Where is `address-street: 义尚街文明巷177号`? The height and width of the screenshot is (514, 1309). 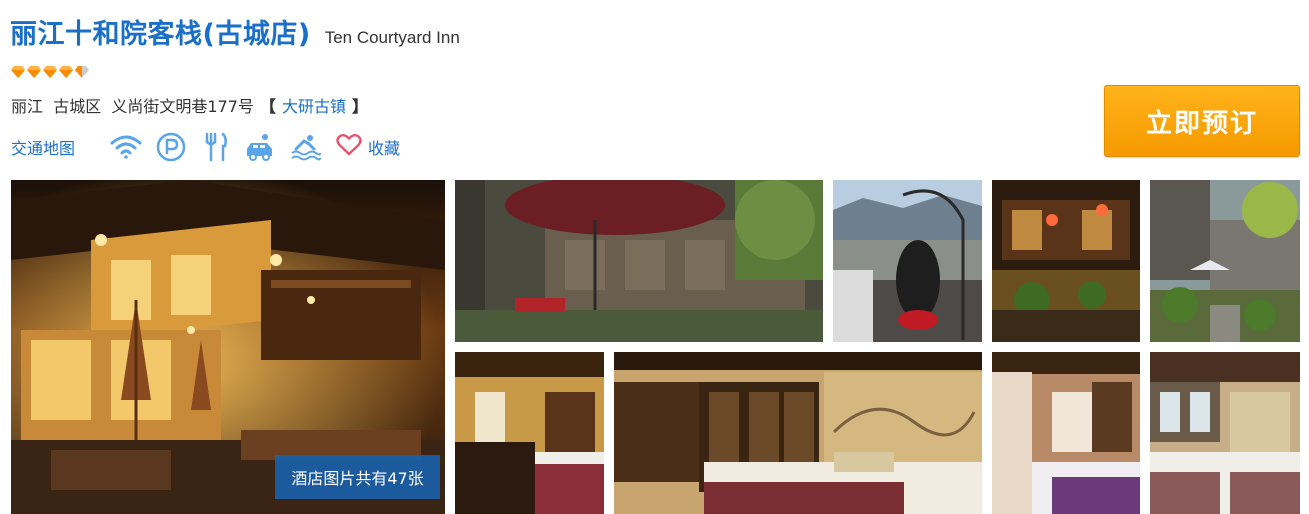
address-street: 义尚街文明巷177号 is located at coordinates (182, 106).